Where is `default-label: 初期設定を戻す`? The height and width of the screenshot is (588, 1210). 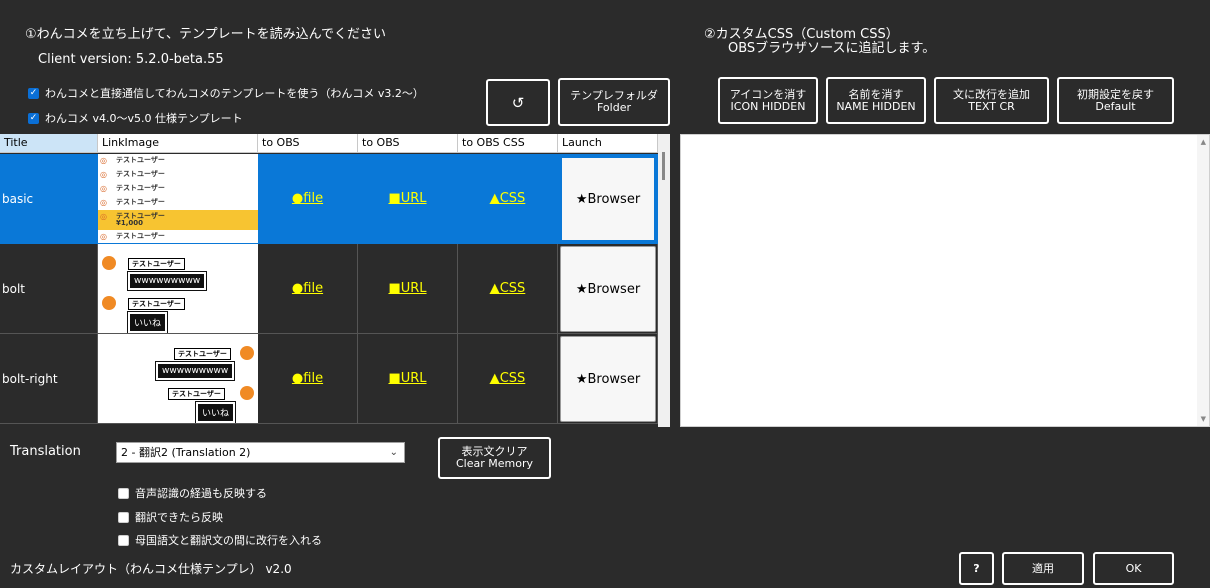
default-label: 初期設定を戻す is located at coordinates (1115, 94).